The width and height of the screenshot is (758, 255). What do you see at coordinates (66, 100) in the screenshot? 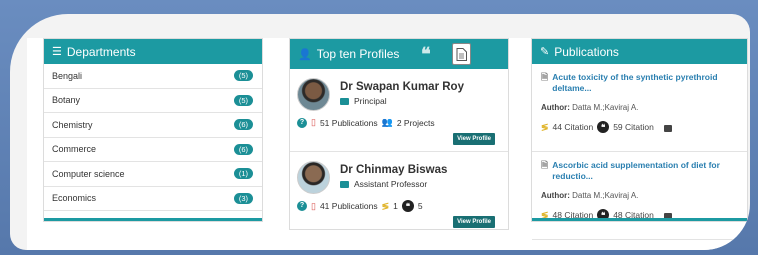
I see `department-name: Botany` at bounding box center [66, 100].